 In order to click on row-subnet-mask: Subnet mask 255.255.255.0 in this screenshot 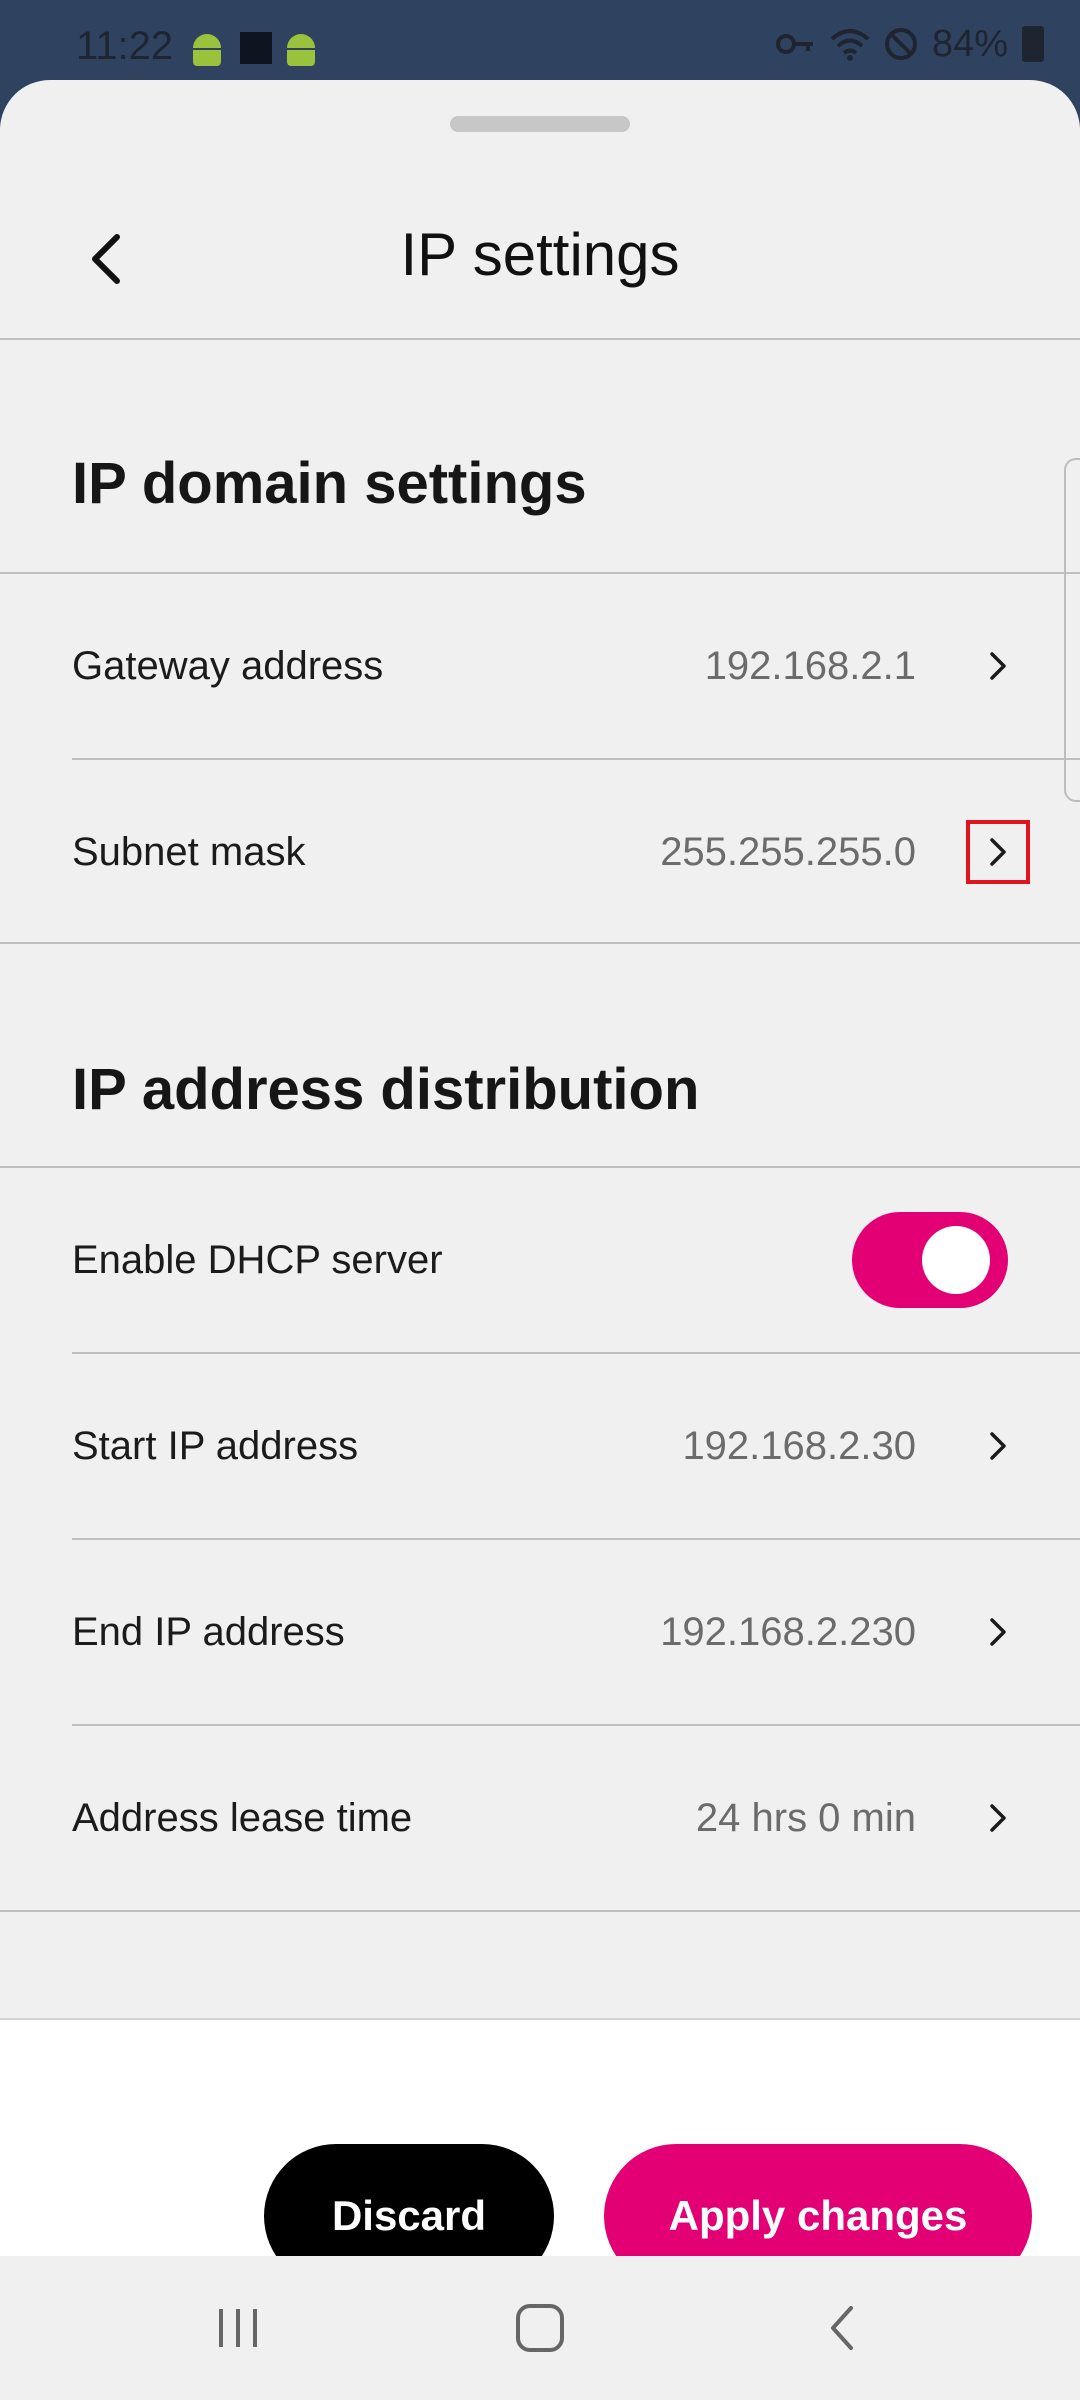, I will do `click(540, 852)`.